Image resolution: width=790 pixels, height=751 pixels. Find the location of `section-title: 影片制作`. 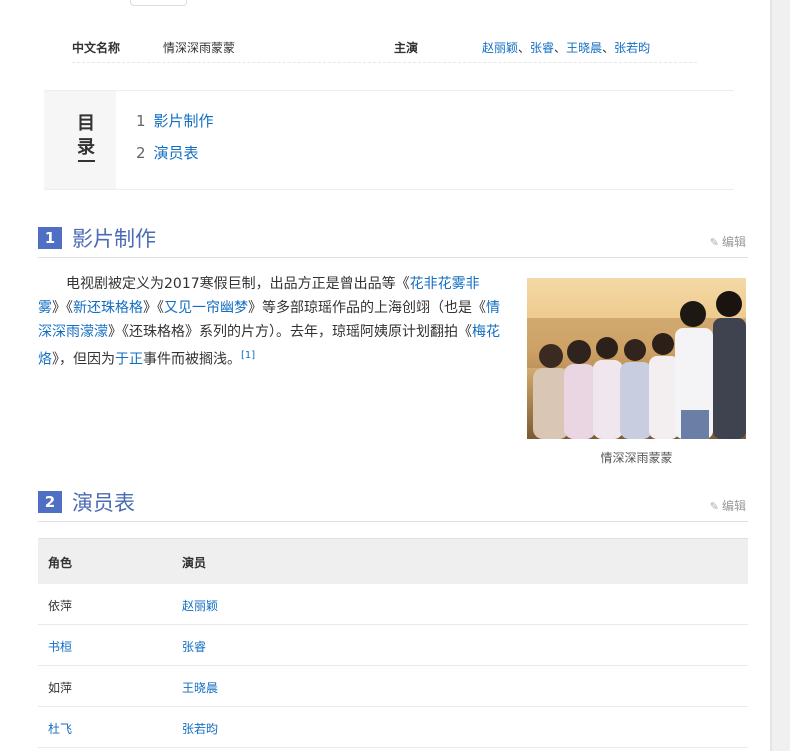

section-title: 影片制作 is located at coordinates (114, 239).